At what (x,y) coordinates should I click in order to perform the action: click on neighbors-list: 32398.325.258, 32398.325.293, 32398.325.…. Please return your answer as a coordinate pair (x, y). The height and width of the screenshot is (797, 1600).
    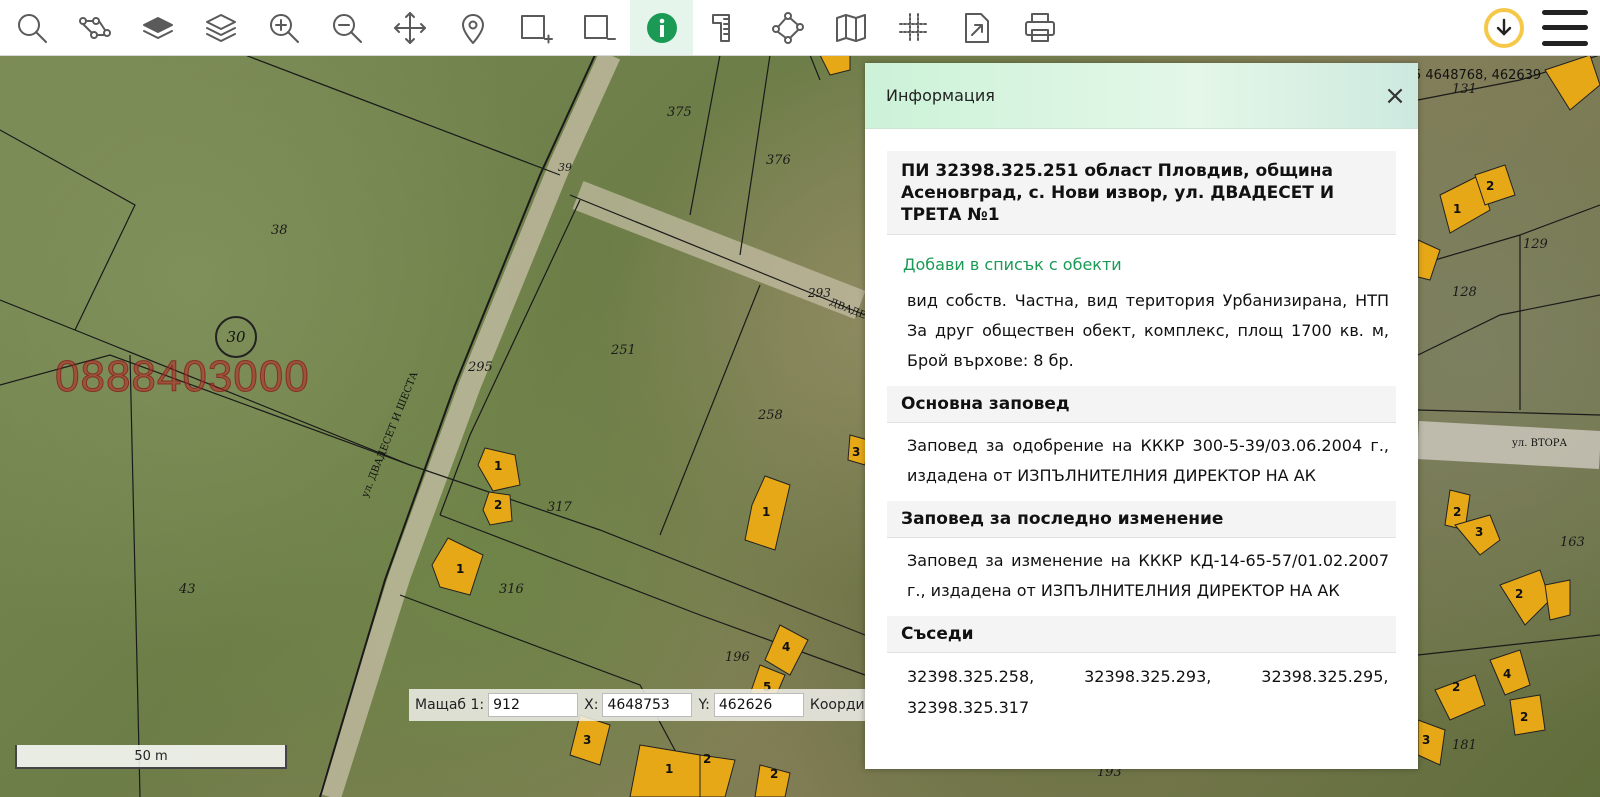
    Looking at the image, I should click on (1141, 688).